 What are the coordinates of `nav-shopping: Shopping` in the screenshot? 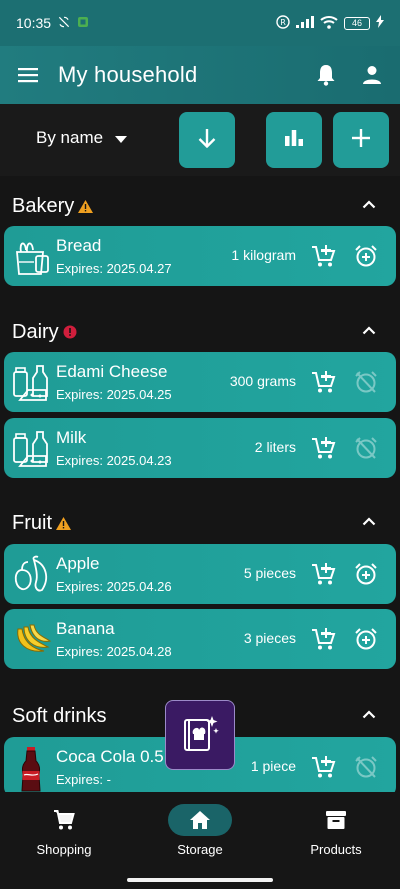 It's located at (64, 830).